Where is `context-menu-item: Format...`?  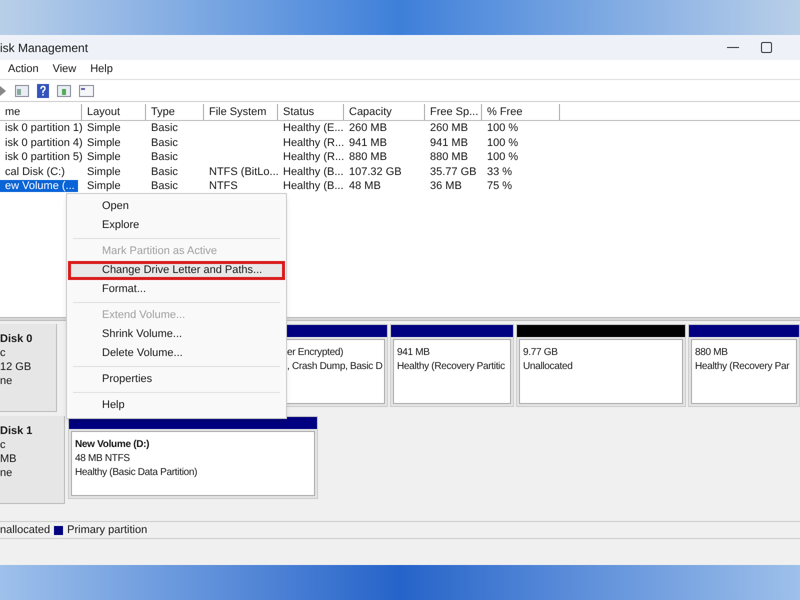 context-menu-item: Format... is located at coordinates (176, 289).